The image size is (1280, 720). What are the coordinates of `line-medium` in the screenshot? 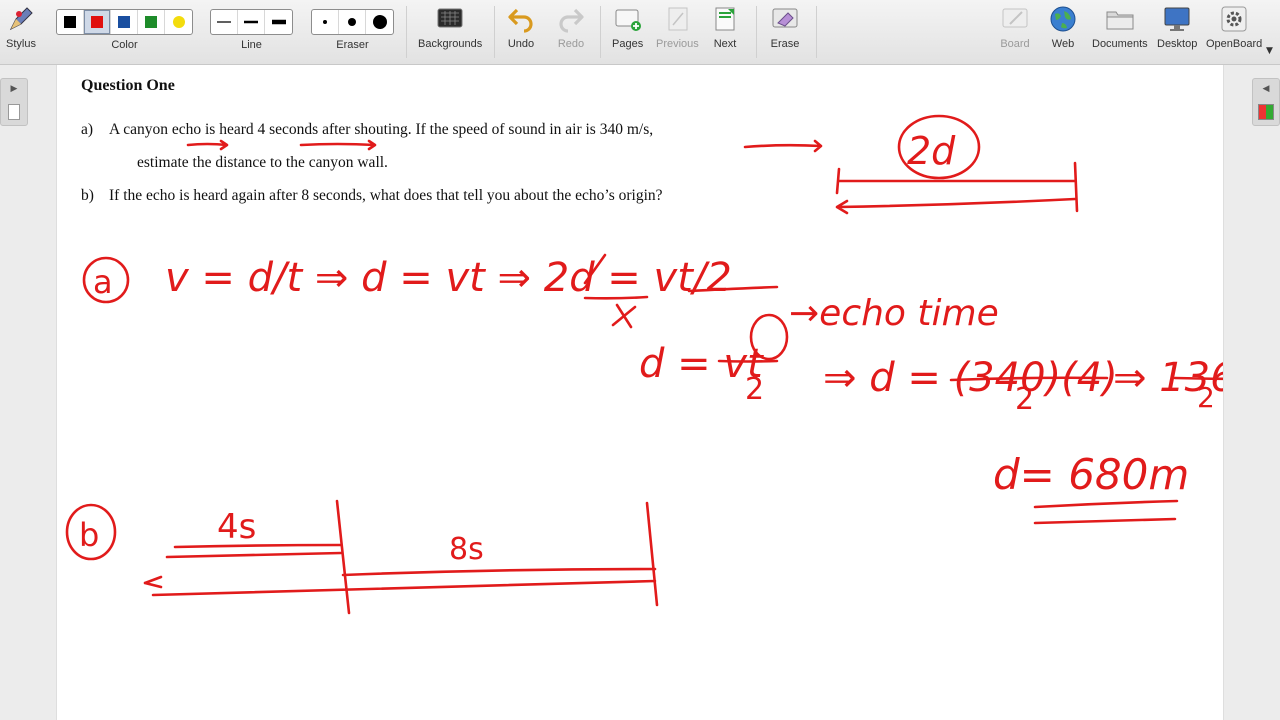 It's located at (251, 22).